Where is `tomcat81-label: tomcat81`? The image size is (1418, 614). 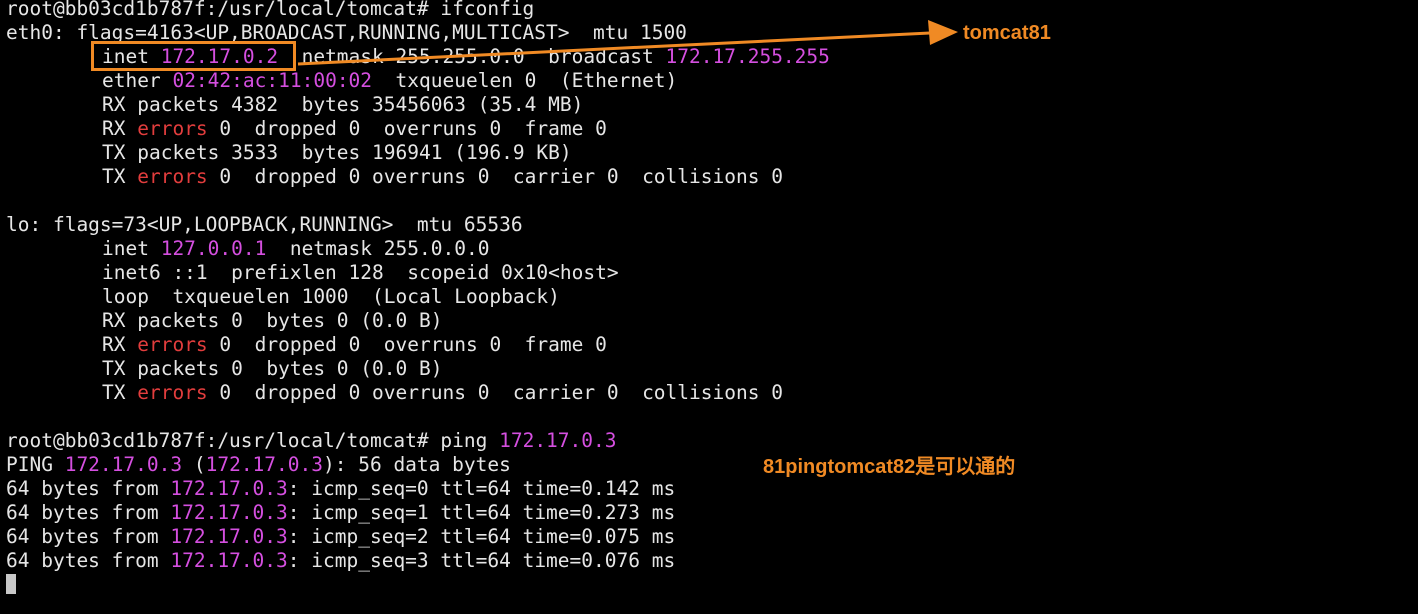
tomcat81-label: tomcat81 is located at coordinates (1007, 33).